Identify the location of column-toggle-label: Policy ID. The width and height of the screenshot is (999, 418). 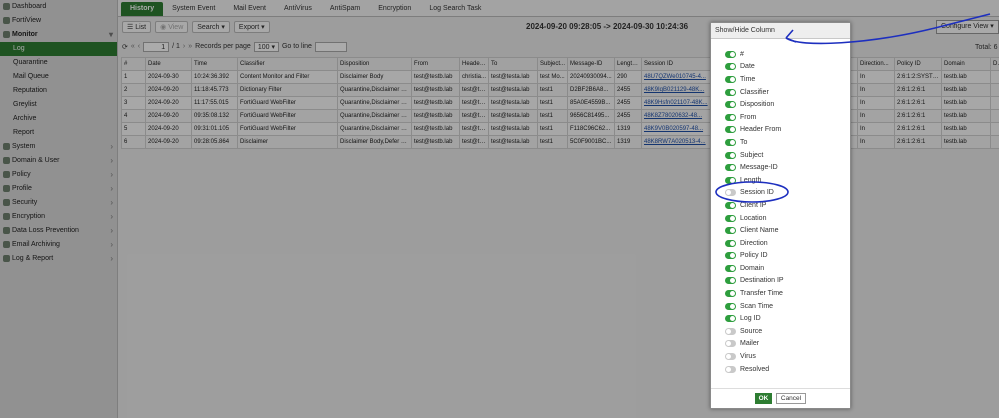
(754, 256).